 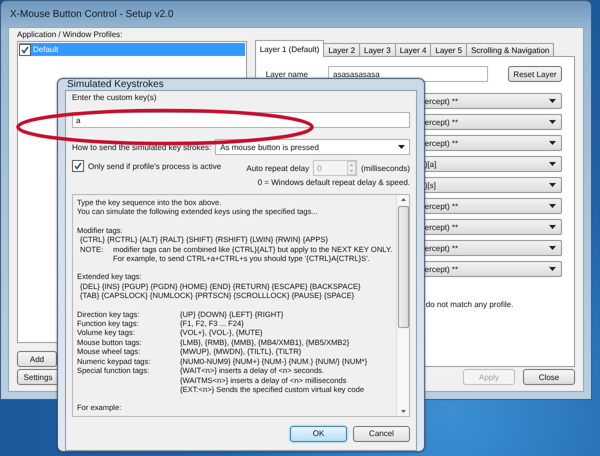 I want to click on key-input: a, so click(x=241, y=120).